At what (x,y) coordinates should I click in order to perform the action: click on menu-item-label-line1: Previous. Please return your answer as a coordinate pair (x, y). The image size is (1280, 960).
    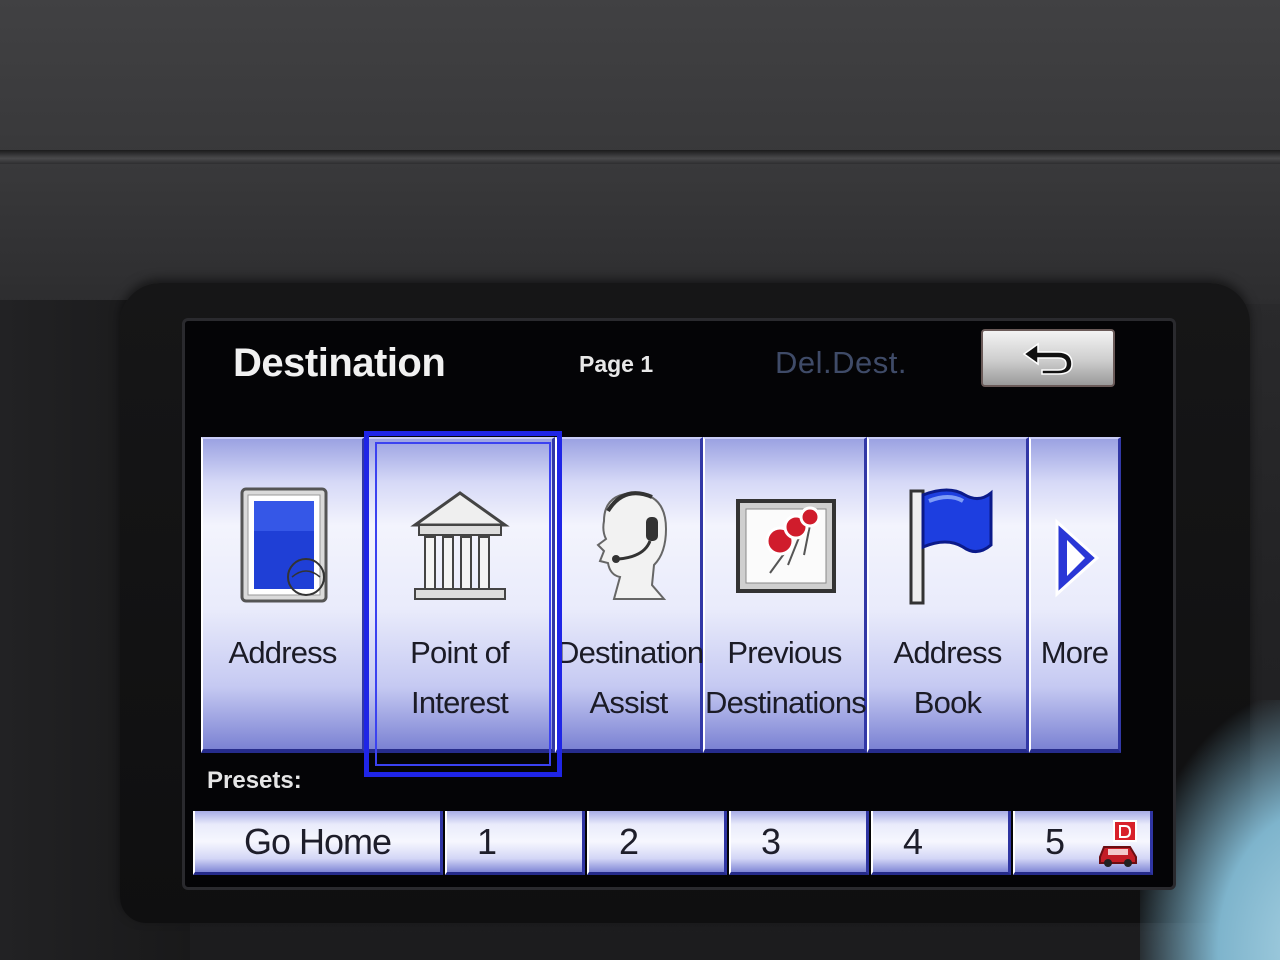
    Looking at the image, I should click on (784, 652).